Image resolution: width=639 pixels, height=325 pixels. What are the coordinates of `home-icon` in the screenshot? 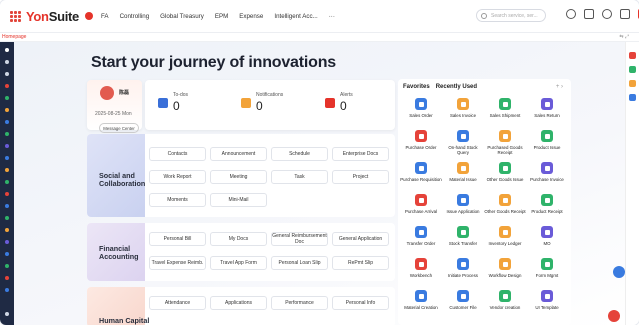 It's located at (89, 16).